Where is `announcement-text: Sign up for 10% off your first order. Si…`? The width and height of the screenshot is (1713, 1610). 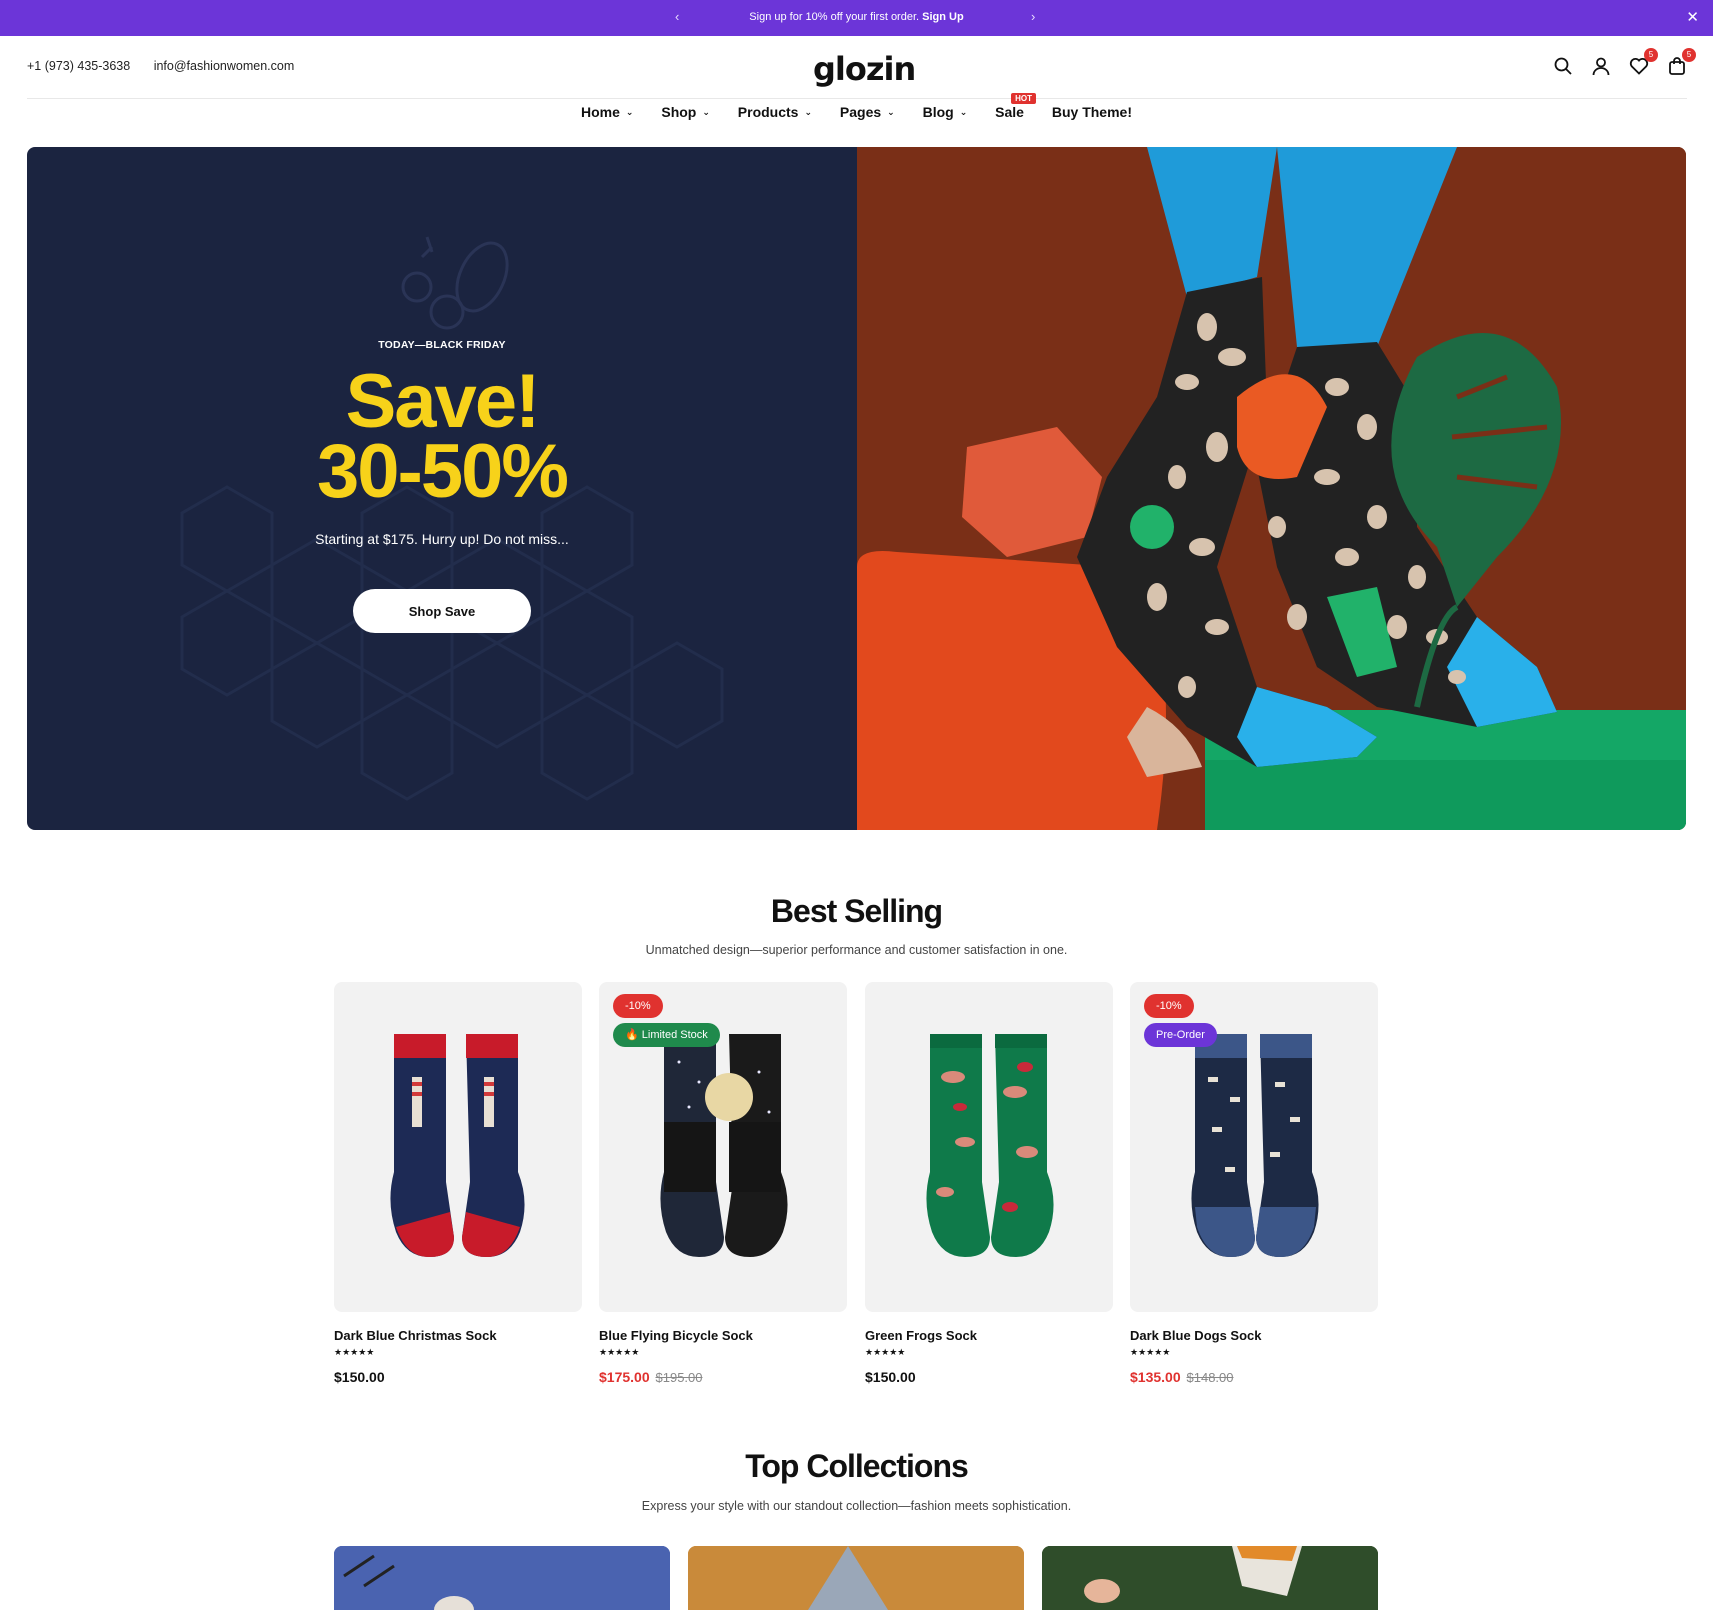
announcement-text: Sign up for 10% off your first order. Si… is located at coordinates (856, 17).